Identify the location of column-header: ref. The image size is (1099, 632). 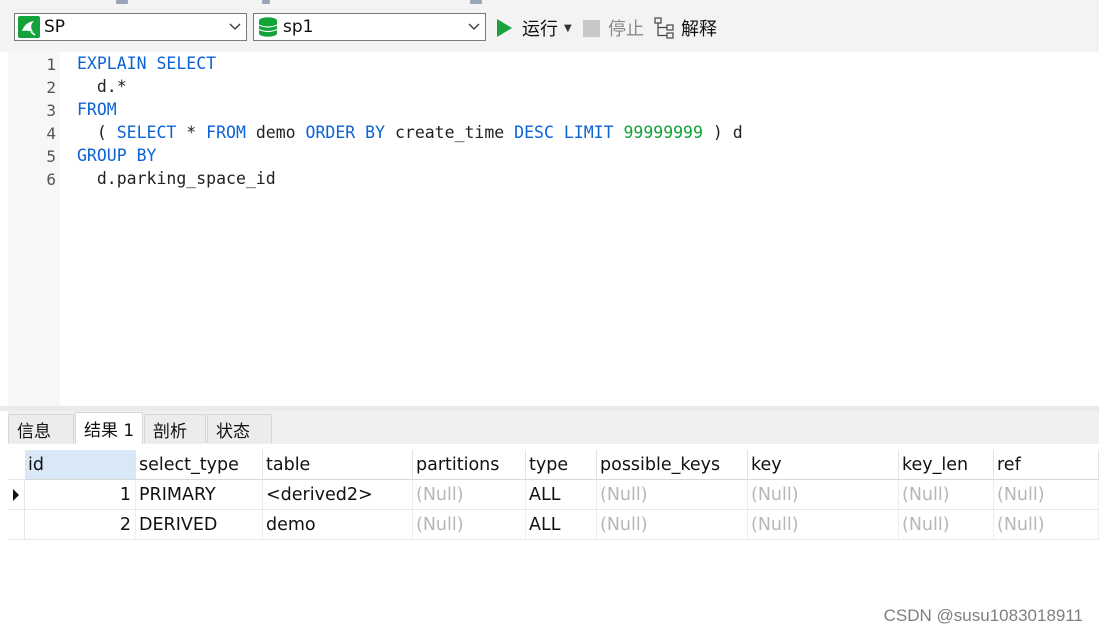
(1046, 465).